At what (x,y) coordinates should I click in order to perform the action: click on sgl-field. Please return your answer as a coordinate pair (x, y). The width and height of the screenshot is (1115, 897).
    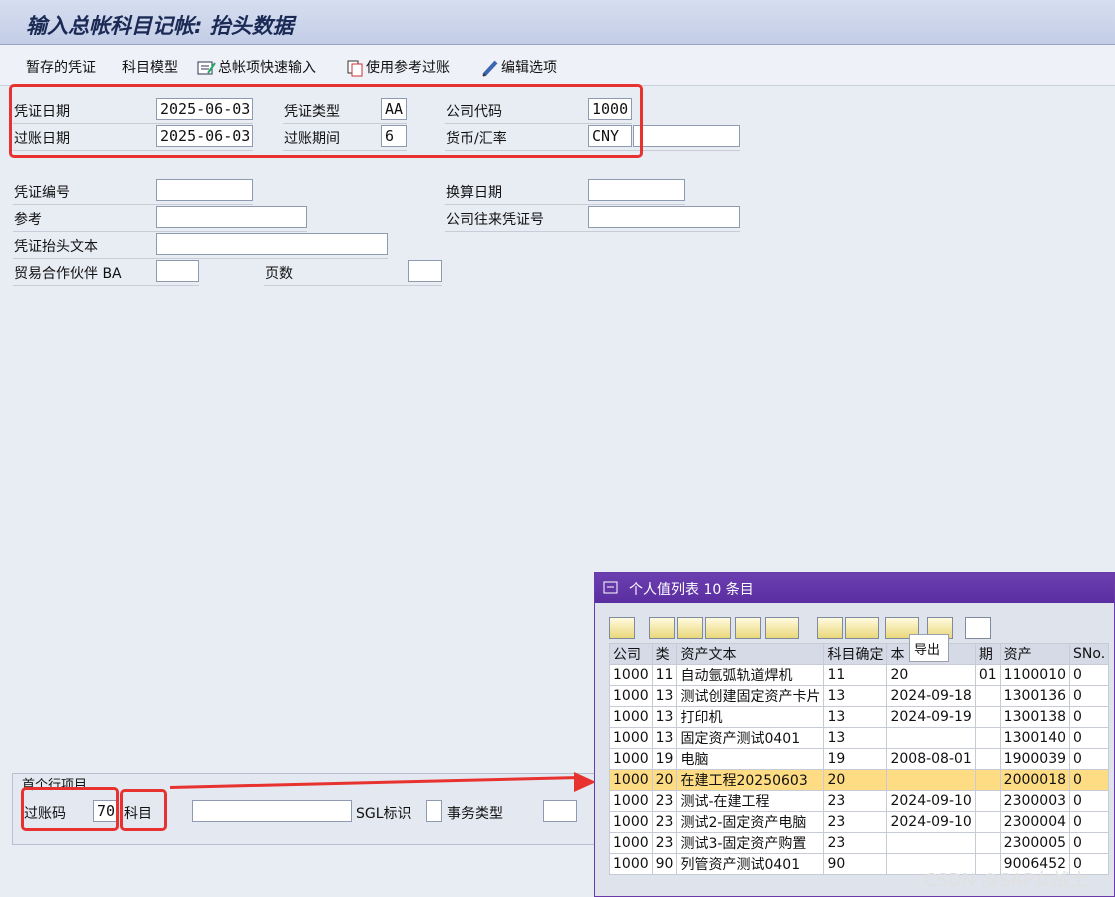
    Looking at the image, I should click on (434, 811).